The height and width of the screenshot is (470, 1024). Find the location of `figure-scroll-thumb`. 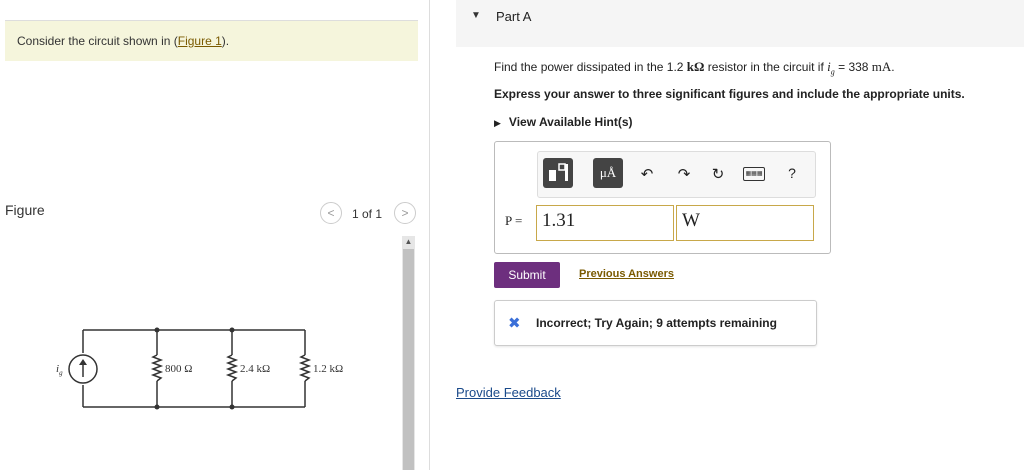

figure-scroll-thumb is located at coordinates (408, 359).